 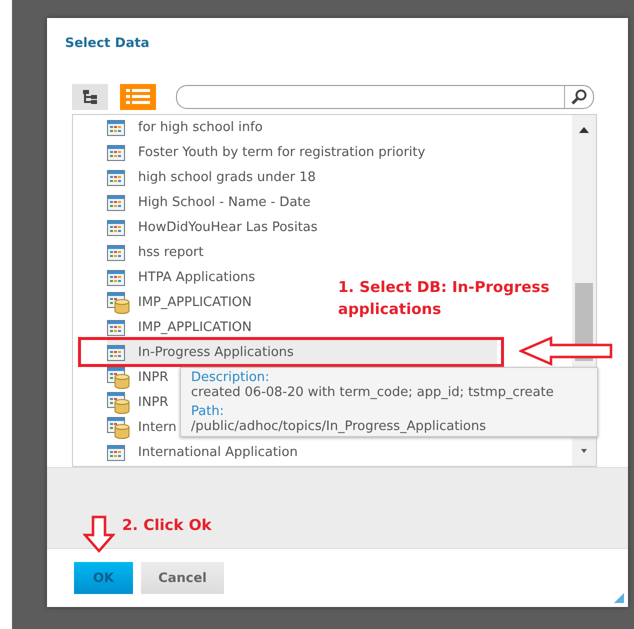 I want to click on tree-view-button, so click(x=90, y=97).